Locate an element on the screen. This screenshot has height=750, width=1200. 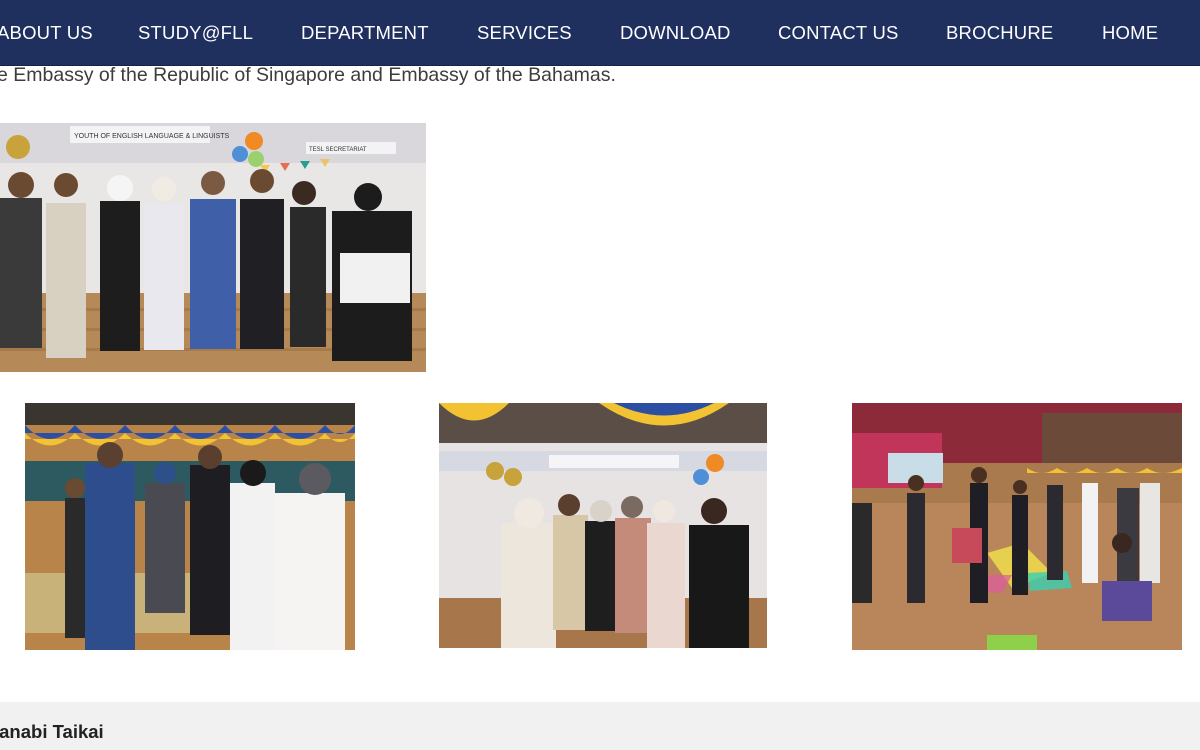
booth-banner-text: YOUTH OF ENGLISH LANGUAGE & LINGUISTS is located at coordinates (152, 136).